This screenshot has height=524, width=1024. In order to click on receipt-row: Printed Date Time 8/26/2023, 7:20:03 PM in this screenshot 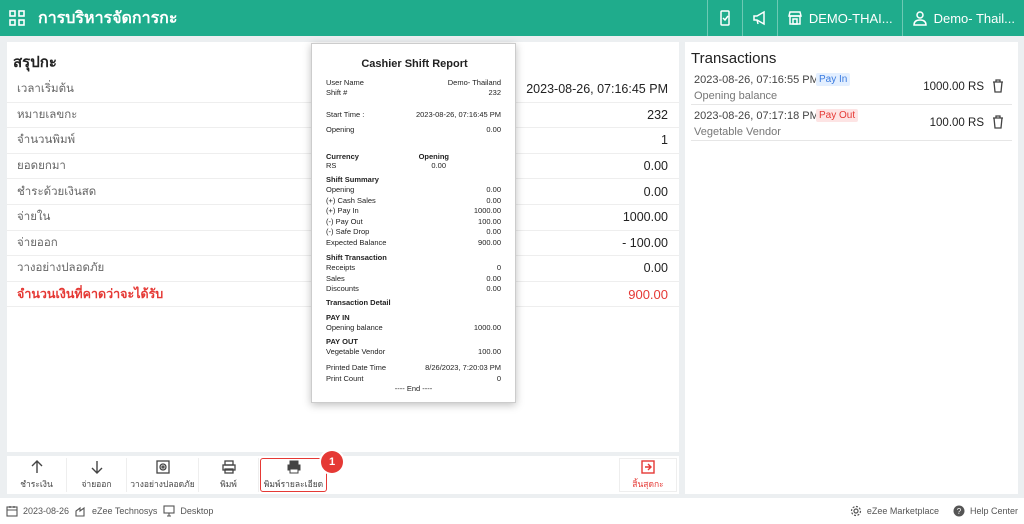, I will do `click(413, 367)`.